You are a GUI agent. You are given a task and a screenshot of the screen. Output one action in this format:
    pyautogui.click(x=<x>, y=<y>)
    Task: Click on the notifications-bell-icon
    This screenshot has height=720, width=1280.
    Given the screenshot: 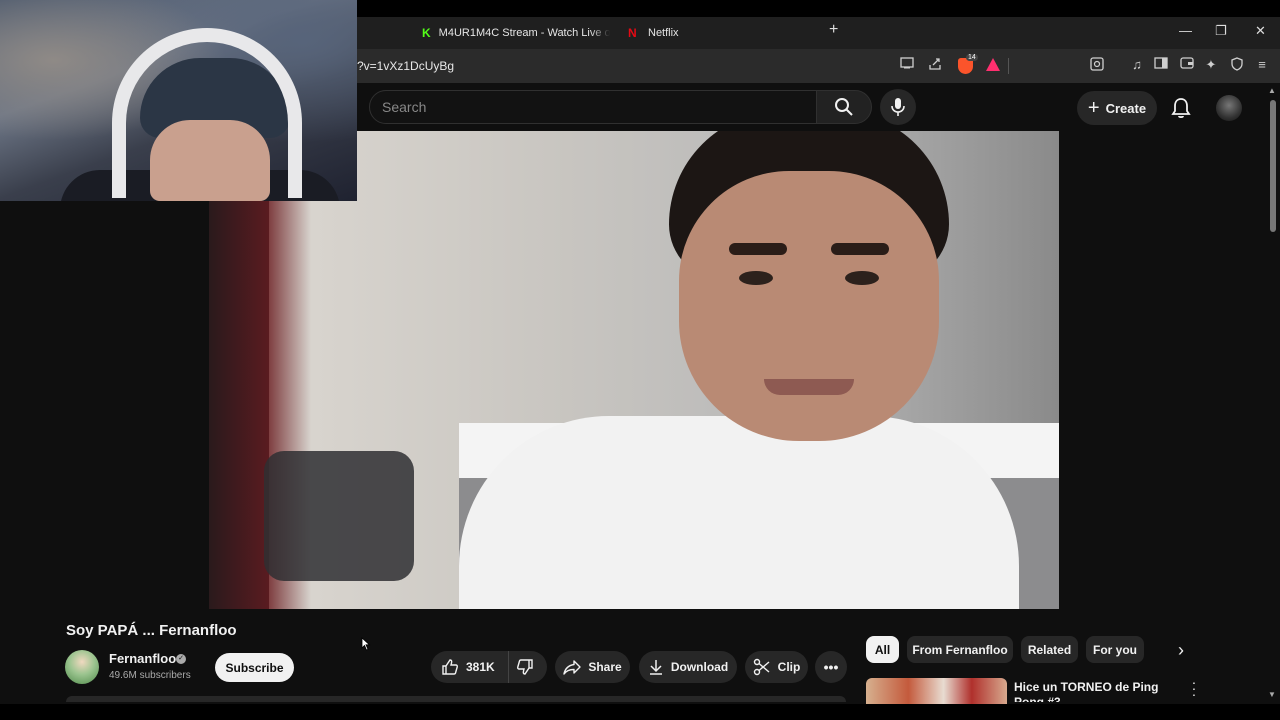 What is the action you would take?
    pyautogui.click(x=1181, y=108)
    